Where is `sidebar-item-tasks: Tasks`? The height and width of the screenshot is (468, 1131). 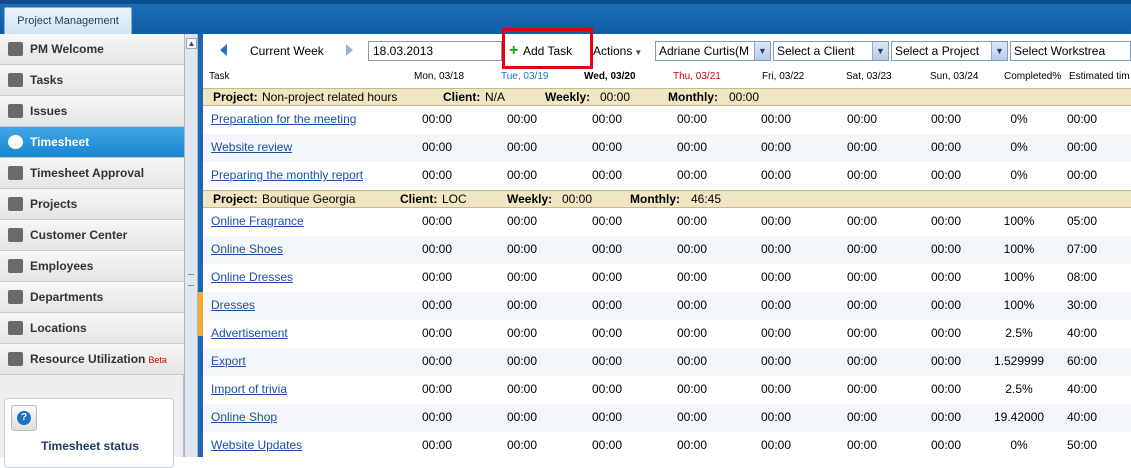
sidebar-item-tasks: Tasks is located at coordinates (92, 80).